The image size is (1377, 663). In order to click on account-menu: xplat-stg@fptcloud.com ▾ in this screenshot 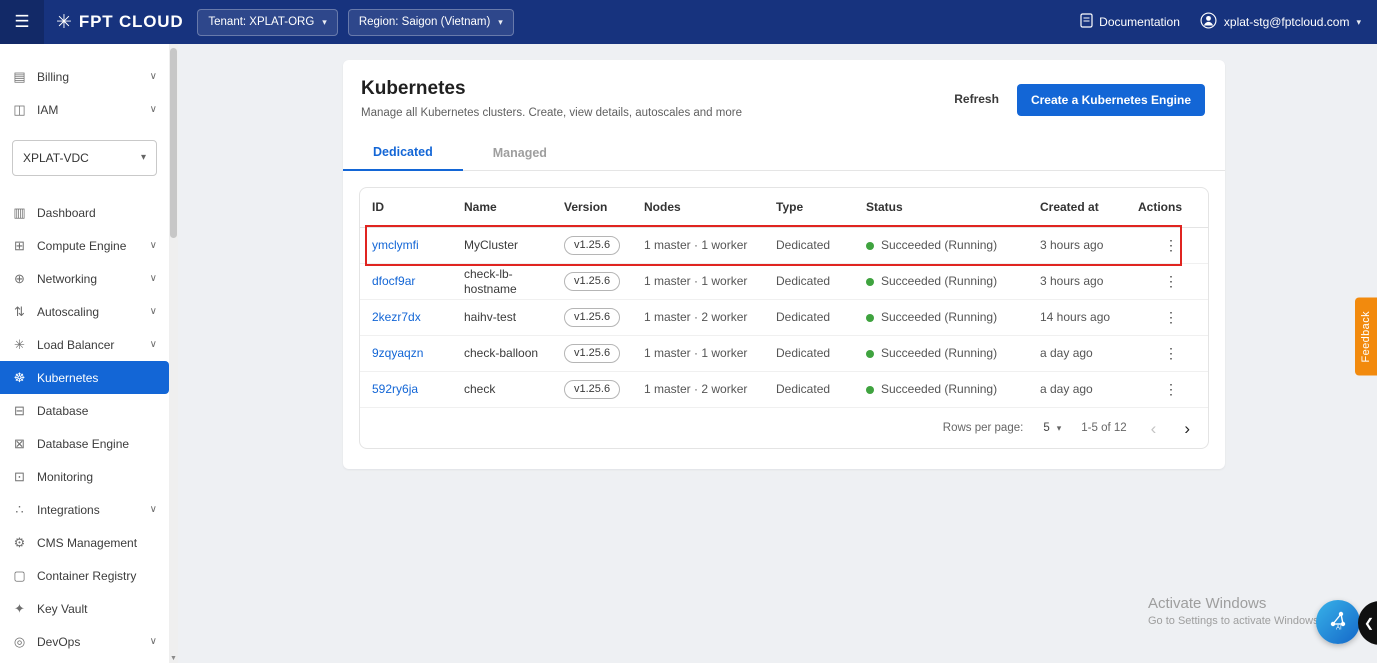, I will do `click(1280, 22)`.